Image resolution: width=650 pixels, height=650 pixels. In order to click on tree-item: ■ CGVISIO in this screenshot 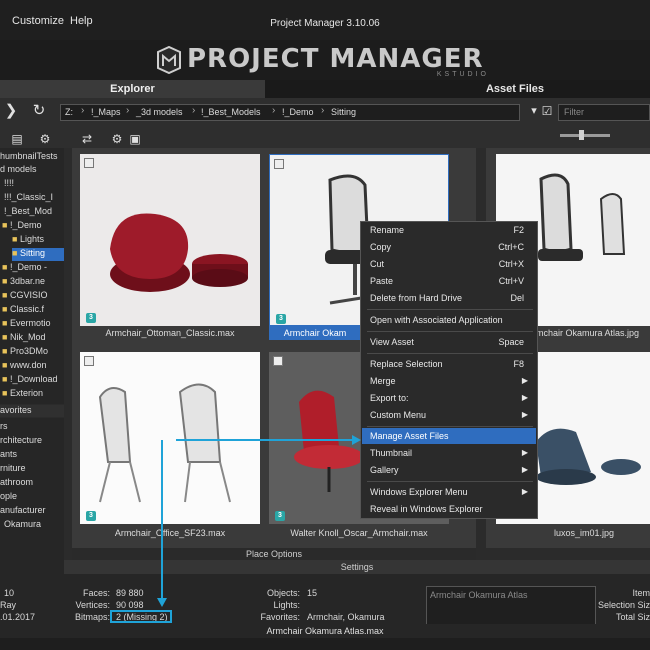, I will do `click(24, 296)`.